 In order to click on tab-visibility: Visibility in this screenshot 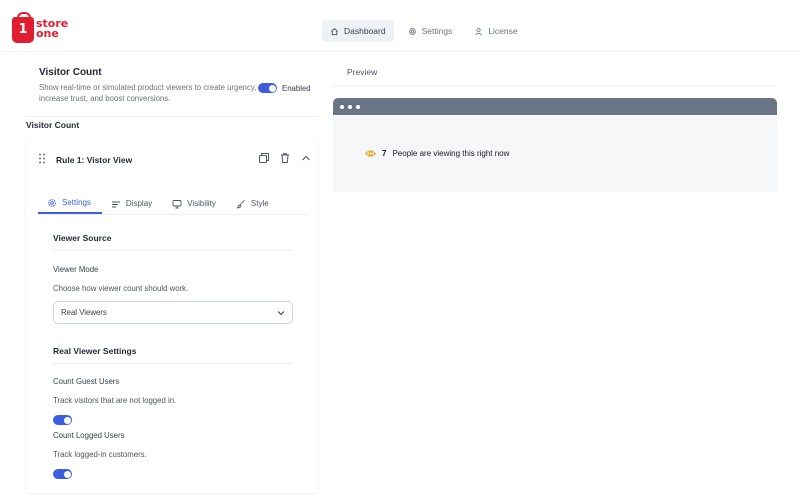, I will do `click(195, 203)`.